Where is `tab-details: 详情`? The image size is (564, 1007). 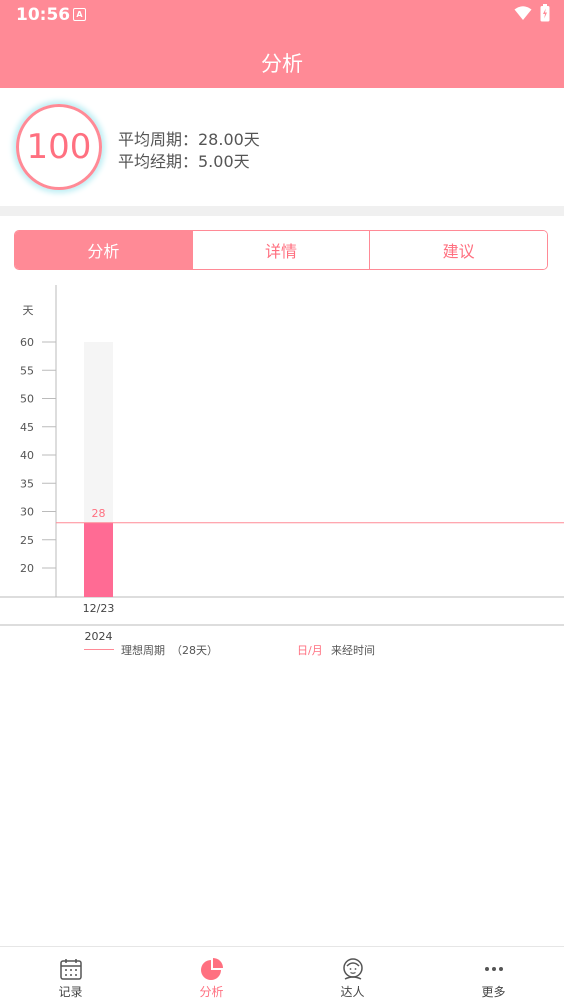
tab-details: 详情 is located at coordinates (280, 250).